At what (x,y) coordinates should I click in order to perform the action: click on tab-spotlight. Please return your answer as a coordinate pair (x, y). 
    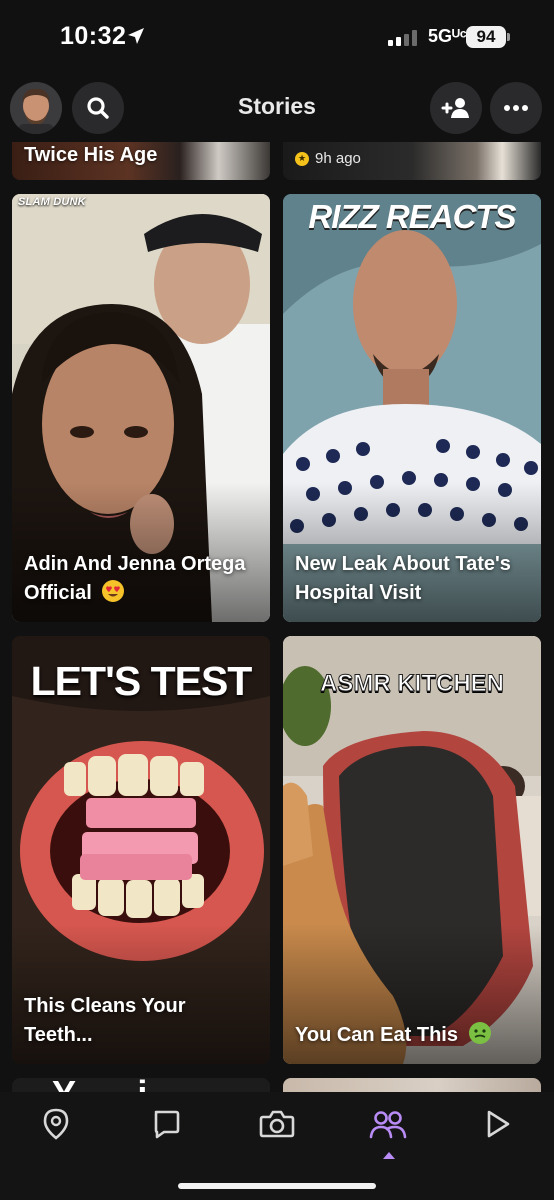
    Looking at the image, I should click on (498, 1124).